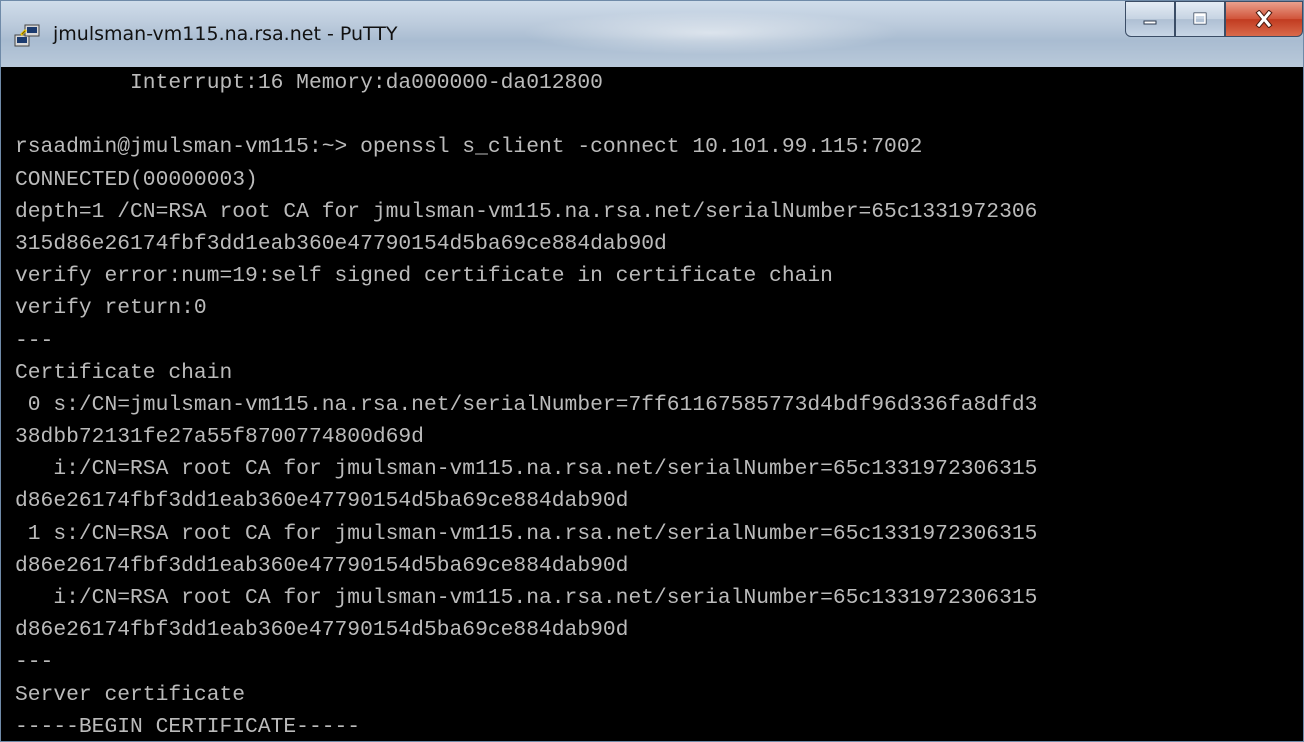 The height and width of the screenshot is (742, 1304). I want to click on terminal-line: -----BEGIN CERTIFICATE-----, so click(188, 726).